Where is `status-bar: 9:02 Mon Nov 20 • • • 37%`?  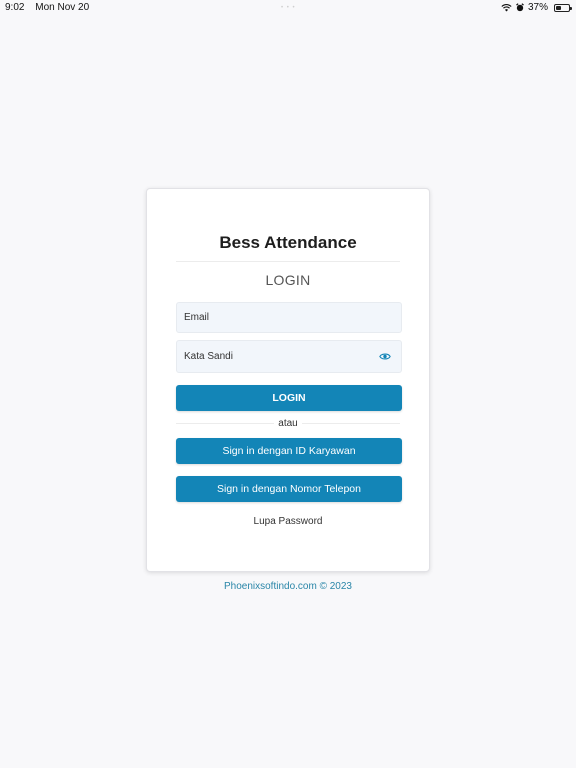
status-bar: 9:02 Mon Nov 20 • • • 37% is located at coordinates (288, 8).